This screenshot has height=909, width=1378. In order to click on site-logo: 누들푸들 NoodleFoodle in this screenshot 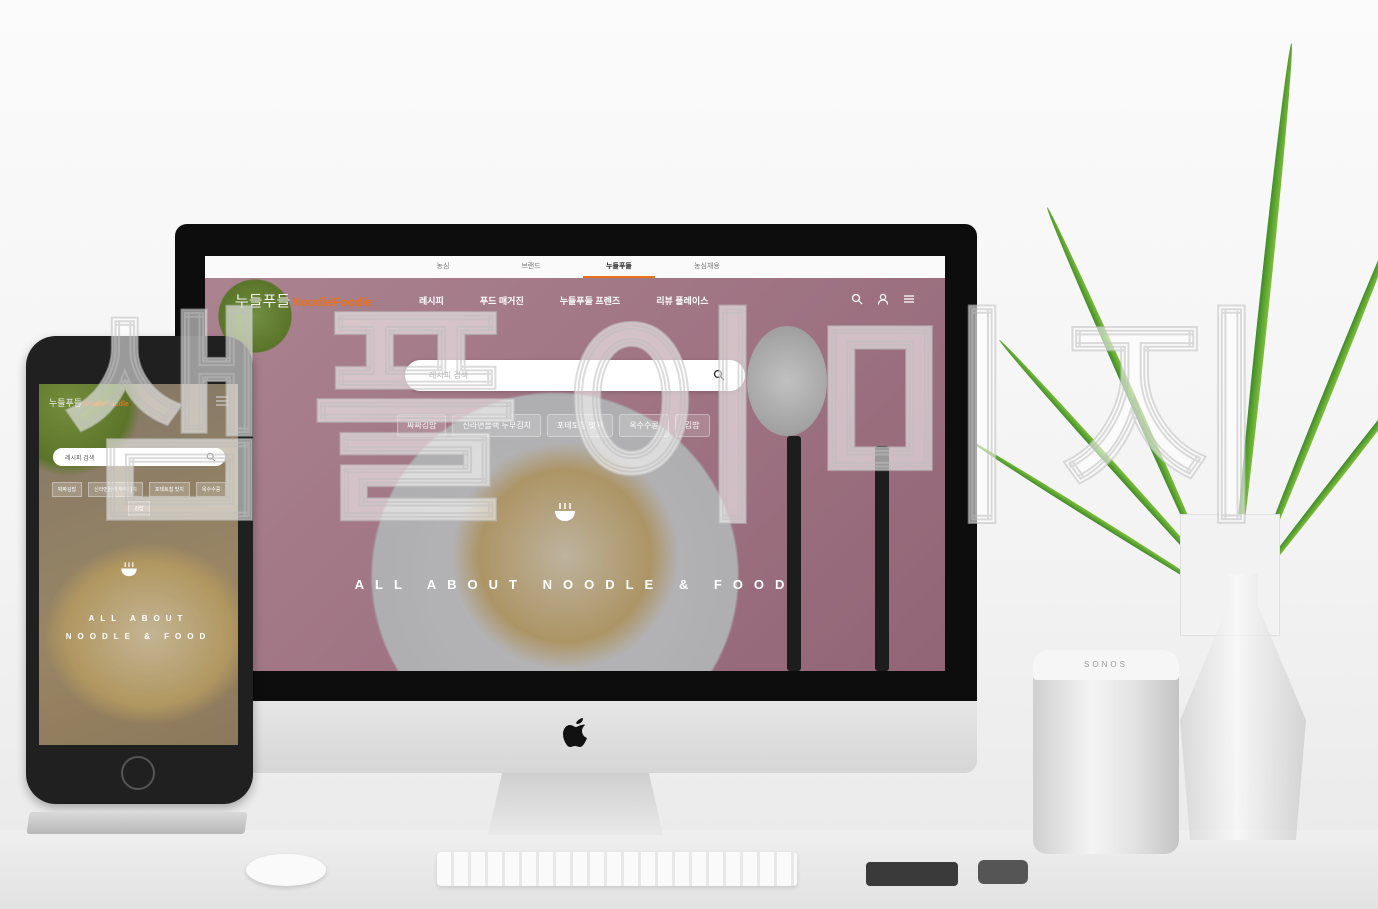, I will do `click(303, 300)`.